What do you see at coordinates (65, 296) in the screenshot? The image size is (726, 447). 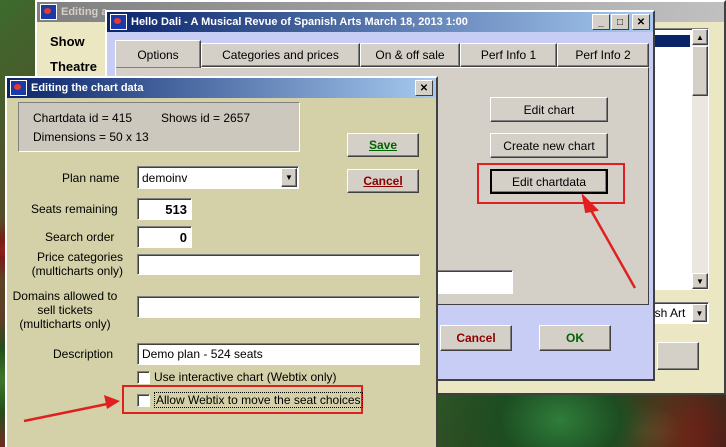 I see `domains-label-1: Domains allowed to` at bounding box center [65, 296].